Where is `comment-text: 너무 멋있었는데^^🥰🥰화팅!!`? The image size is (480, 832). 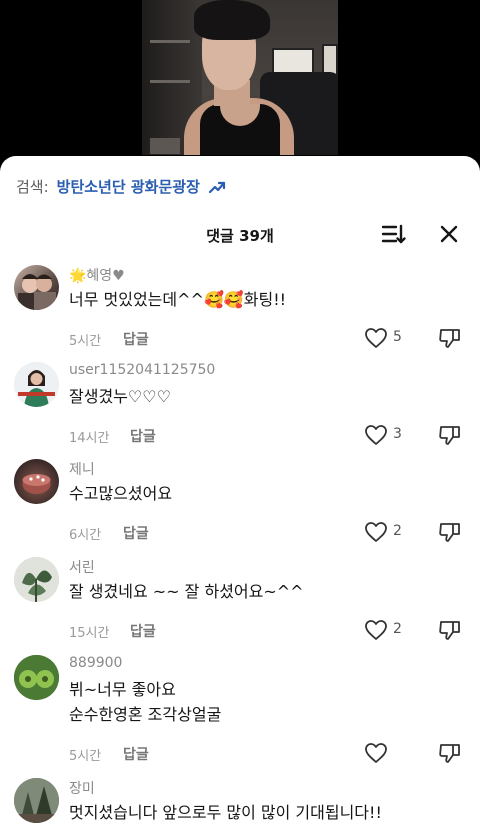 comment-text: 너무 멋있었는데^^🥰🥰화팅!! is located at coordinates (178, 299).